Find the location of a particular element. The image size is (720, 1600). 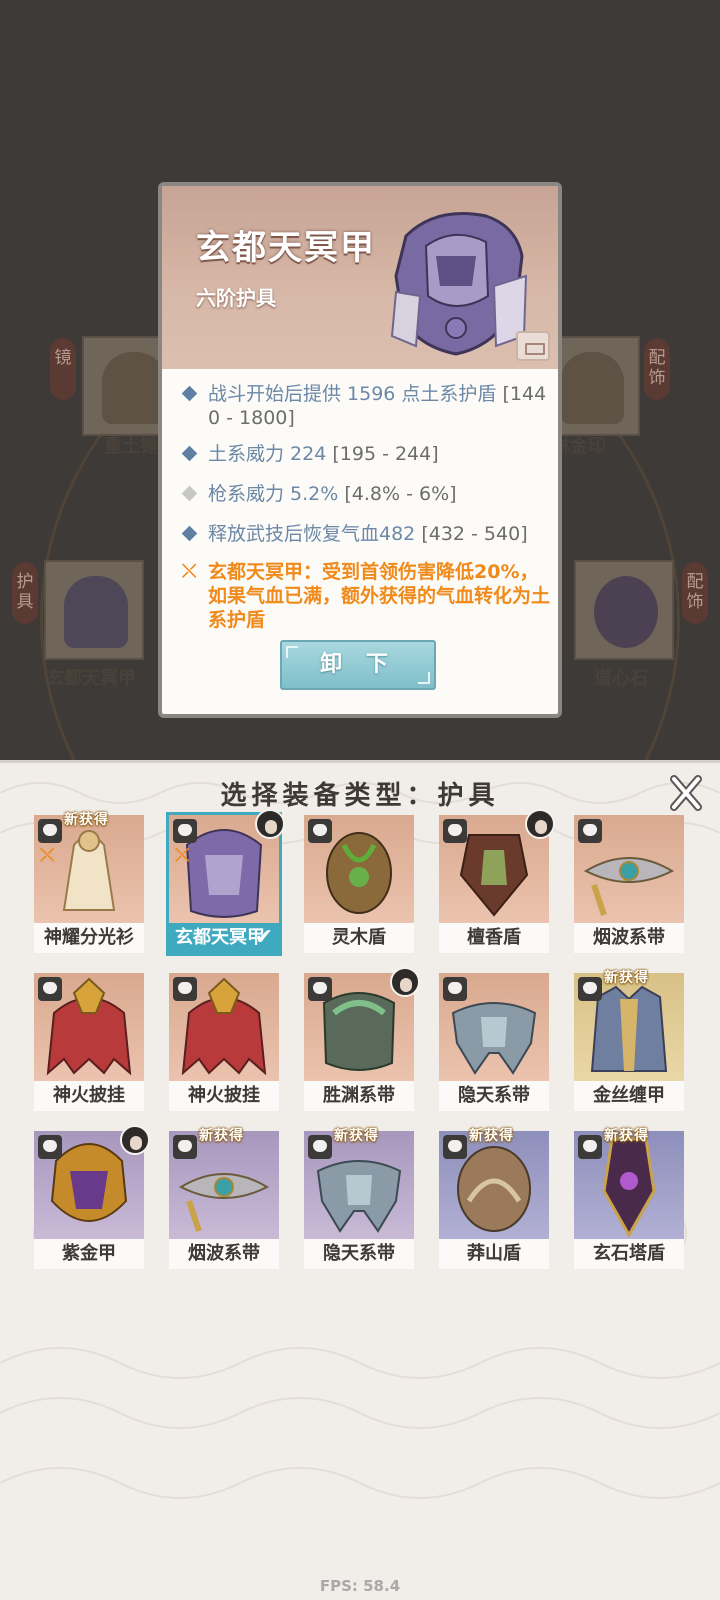

stat-text: 枪系威力 5.2% is located at coordinates (276, 494).